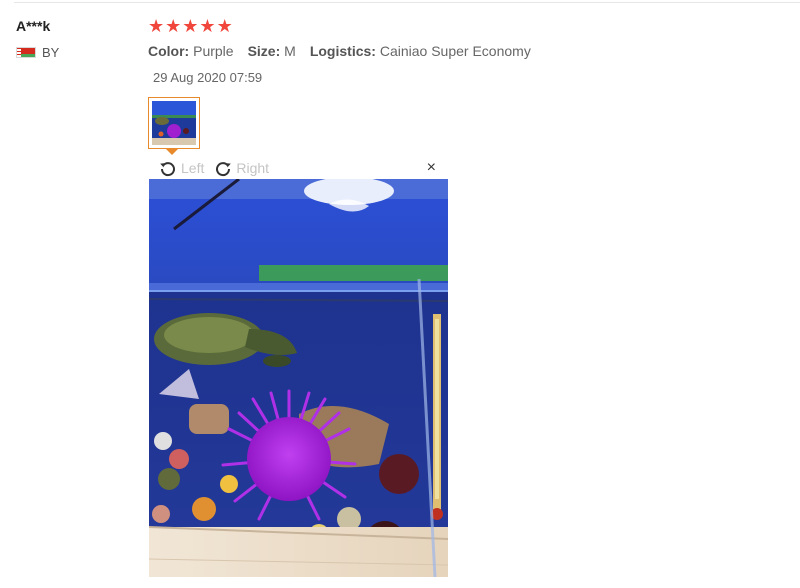 Image resolution: width=800 pixels, height=588 pixels. I want to click on rotate-right-icon, so click(224, 169).